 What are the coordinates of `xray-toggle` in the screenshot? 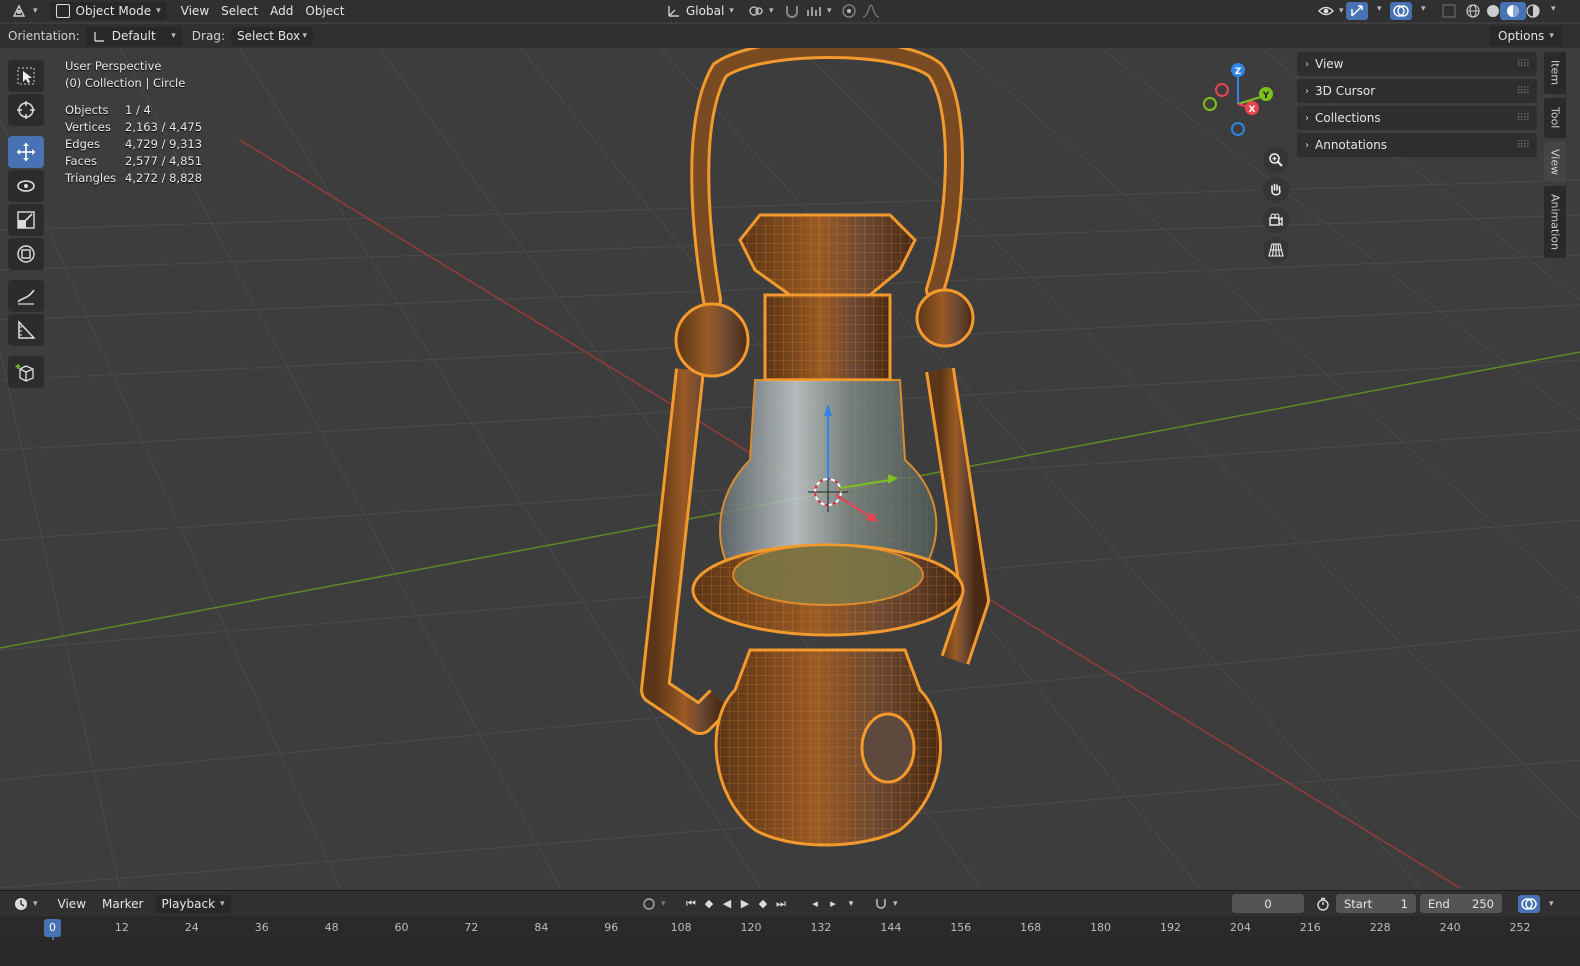 It's located at (1449, 11).